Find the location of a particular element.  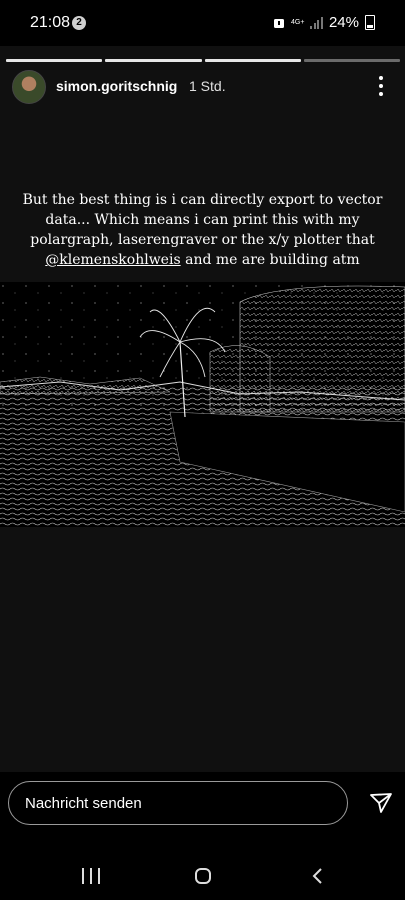

message-composer is located at coordinates (202, 808).